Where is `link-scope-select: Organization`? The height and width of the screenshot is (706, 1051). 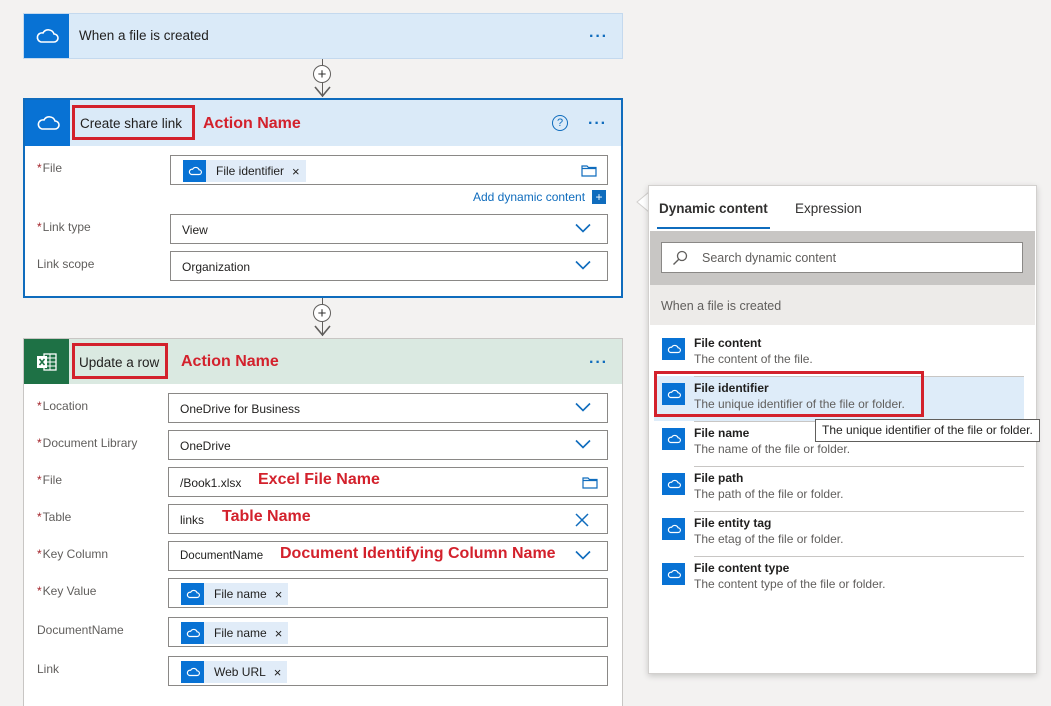 link-scope-select: Organization is located at coordinates (389, 266).